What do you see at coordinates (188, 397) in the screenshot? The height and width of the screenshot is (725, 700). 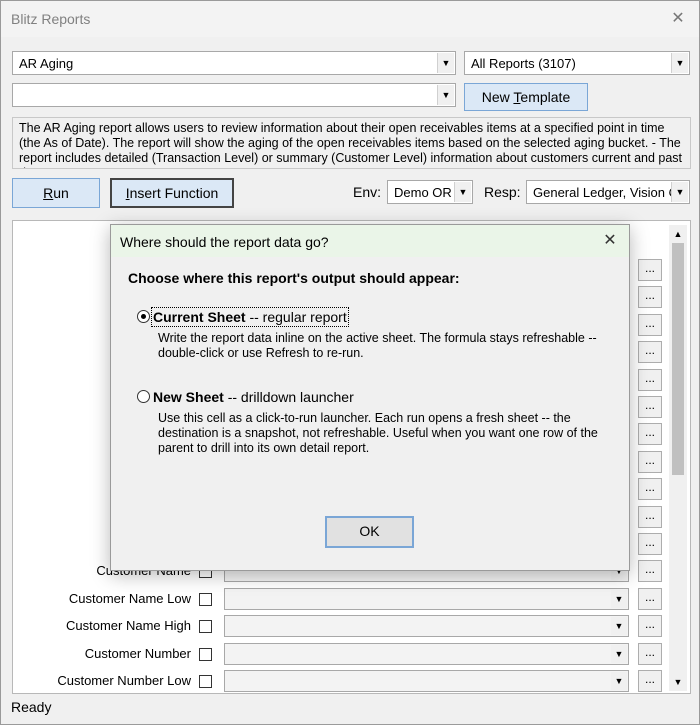 I see `new-sheet-label: New Sheet` at bounding box center [188, 397].